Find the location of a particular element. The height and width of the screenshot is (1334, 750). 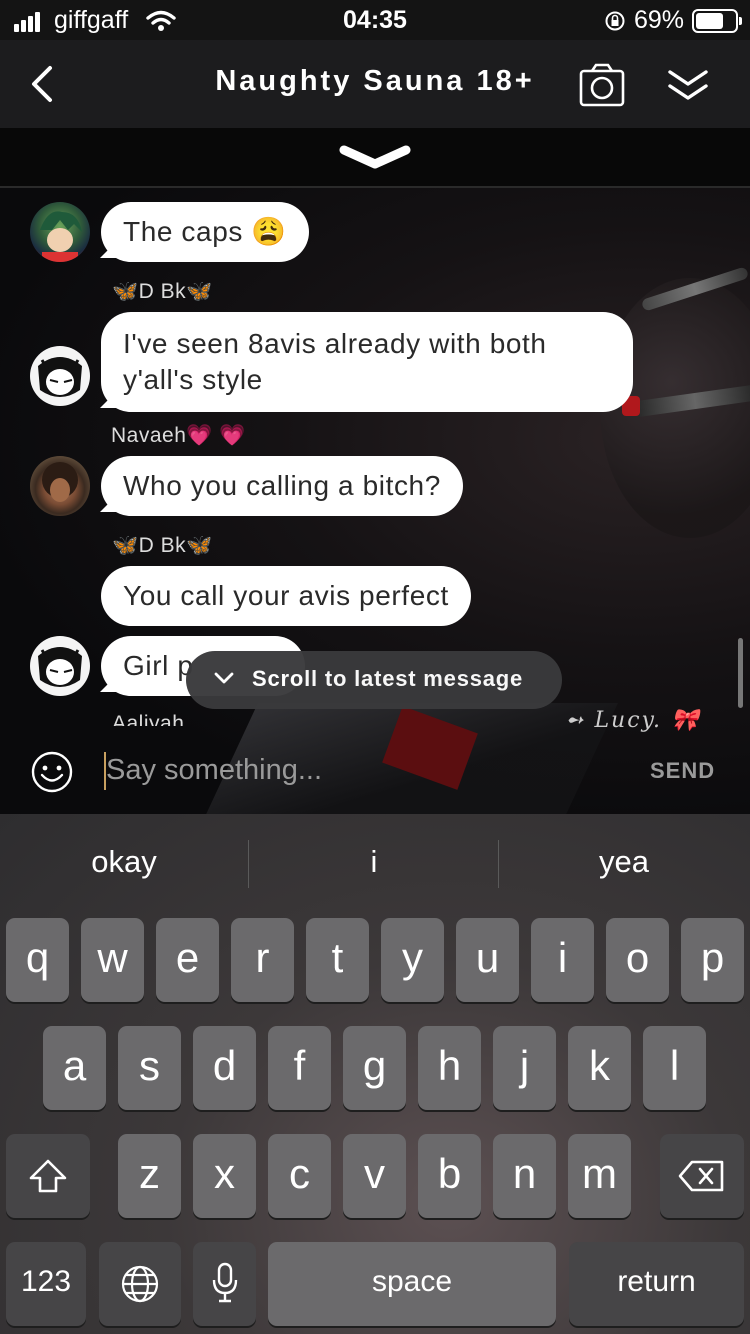

message-input-bar: SEND is located at coordinates (375, 776).